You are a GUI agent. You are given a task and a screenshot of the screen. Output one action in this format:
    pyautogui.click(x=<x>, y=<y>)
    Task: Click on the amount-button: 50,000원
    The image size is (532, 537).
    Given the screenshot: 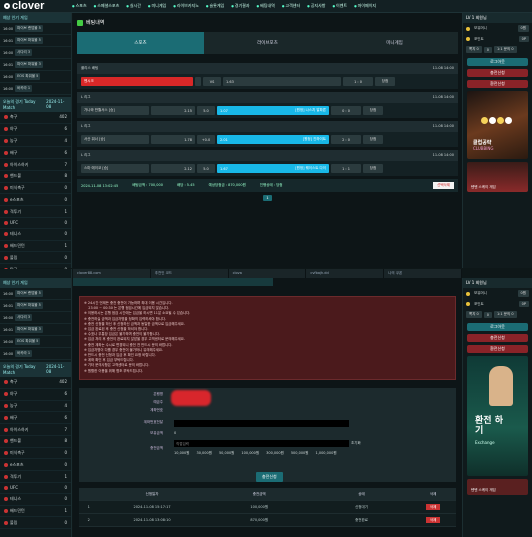 What is the action you would take?
    pyautogui.click(x=226, y=453)
    